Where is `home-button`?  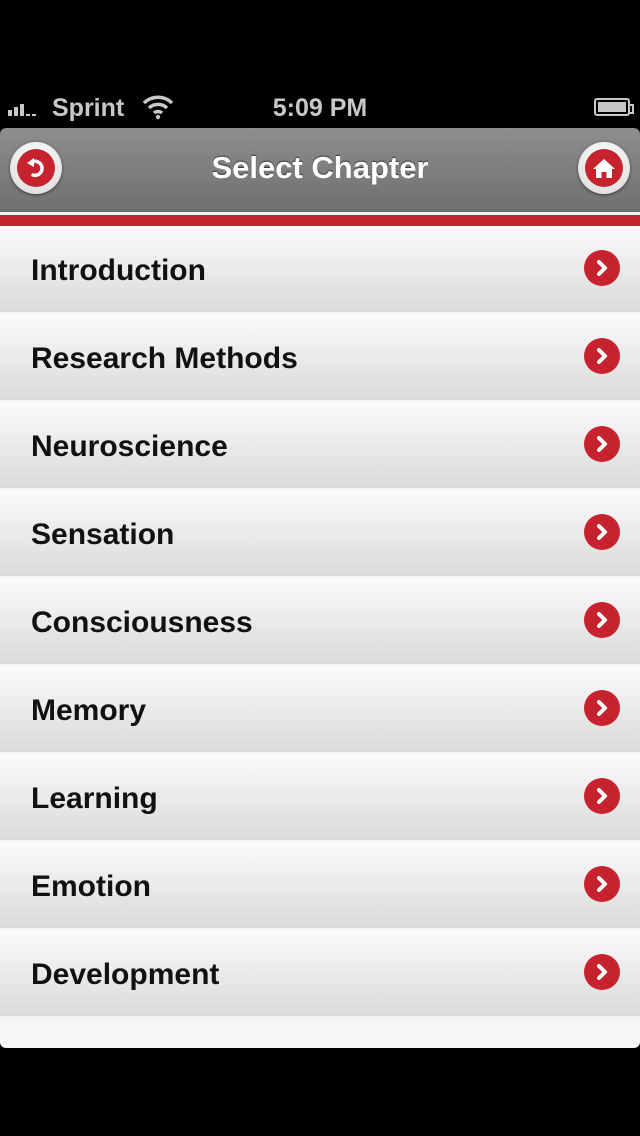
home-button is located at coordinates (604, 168).